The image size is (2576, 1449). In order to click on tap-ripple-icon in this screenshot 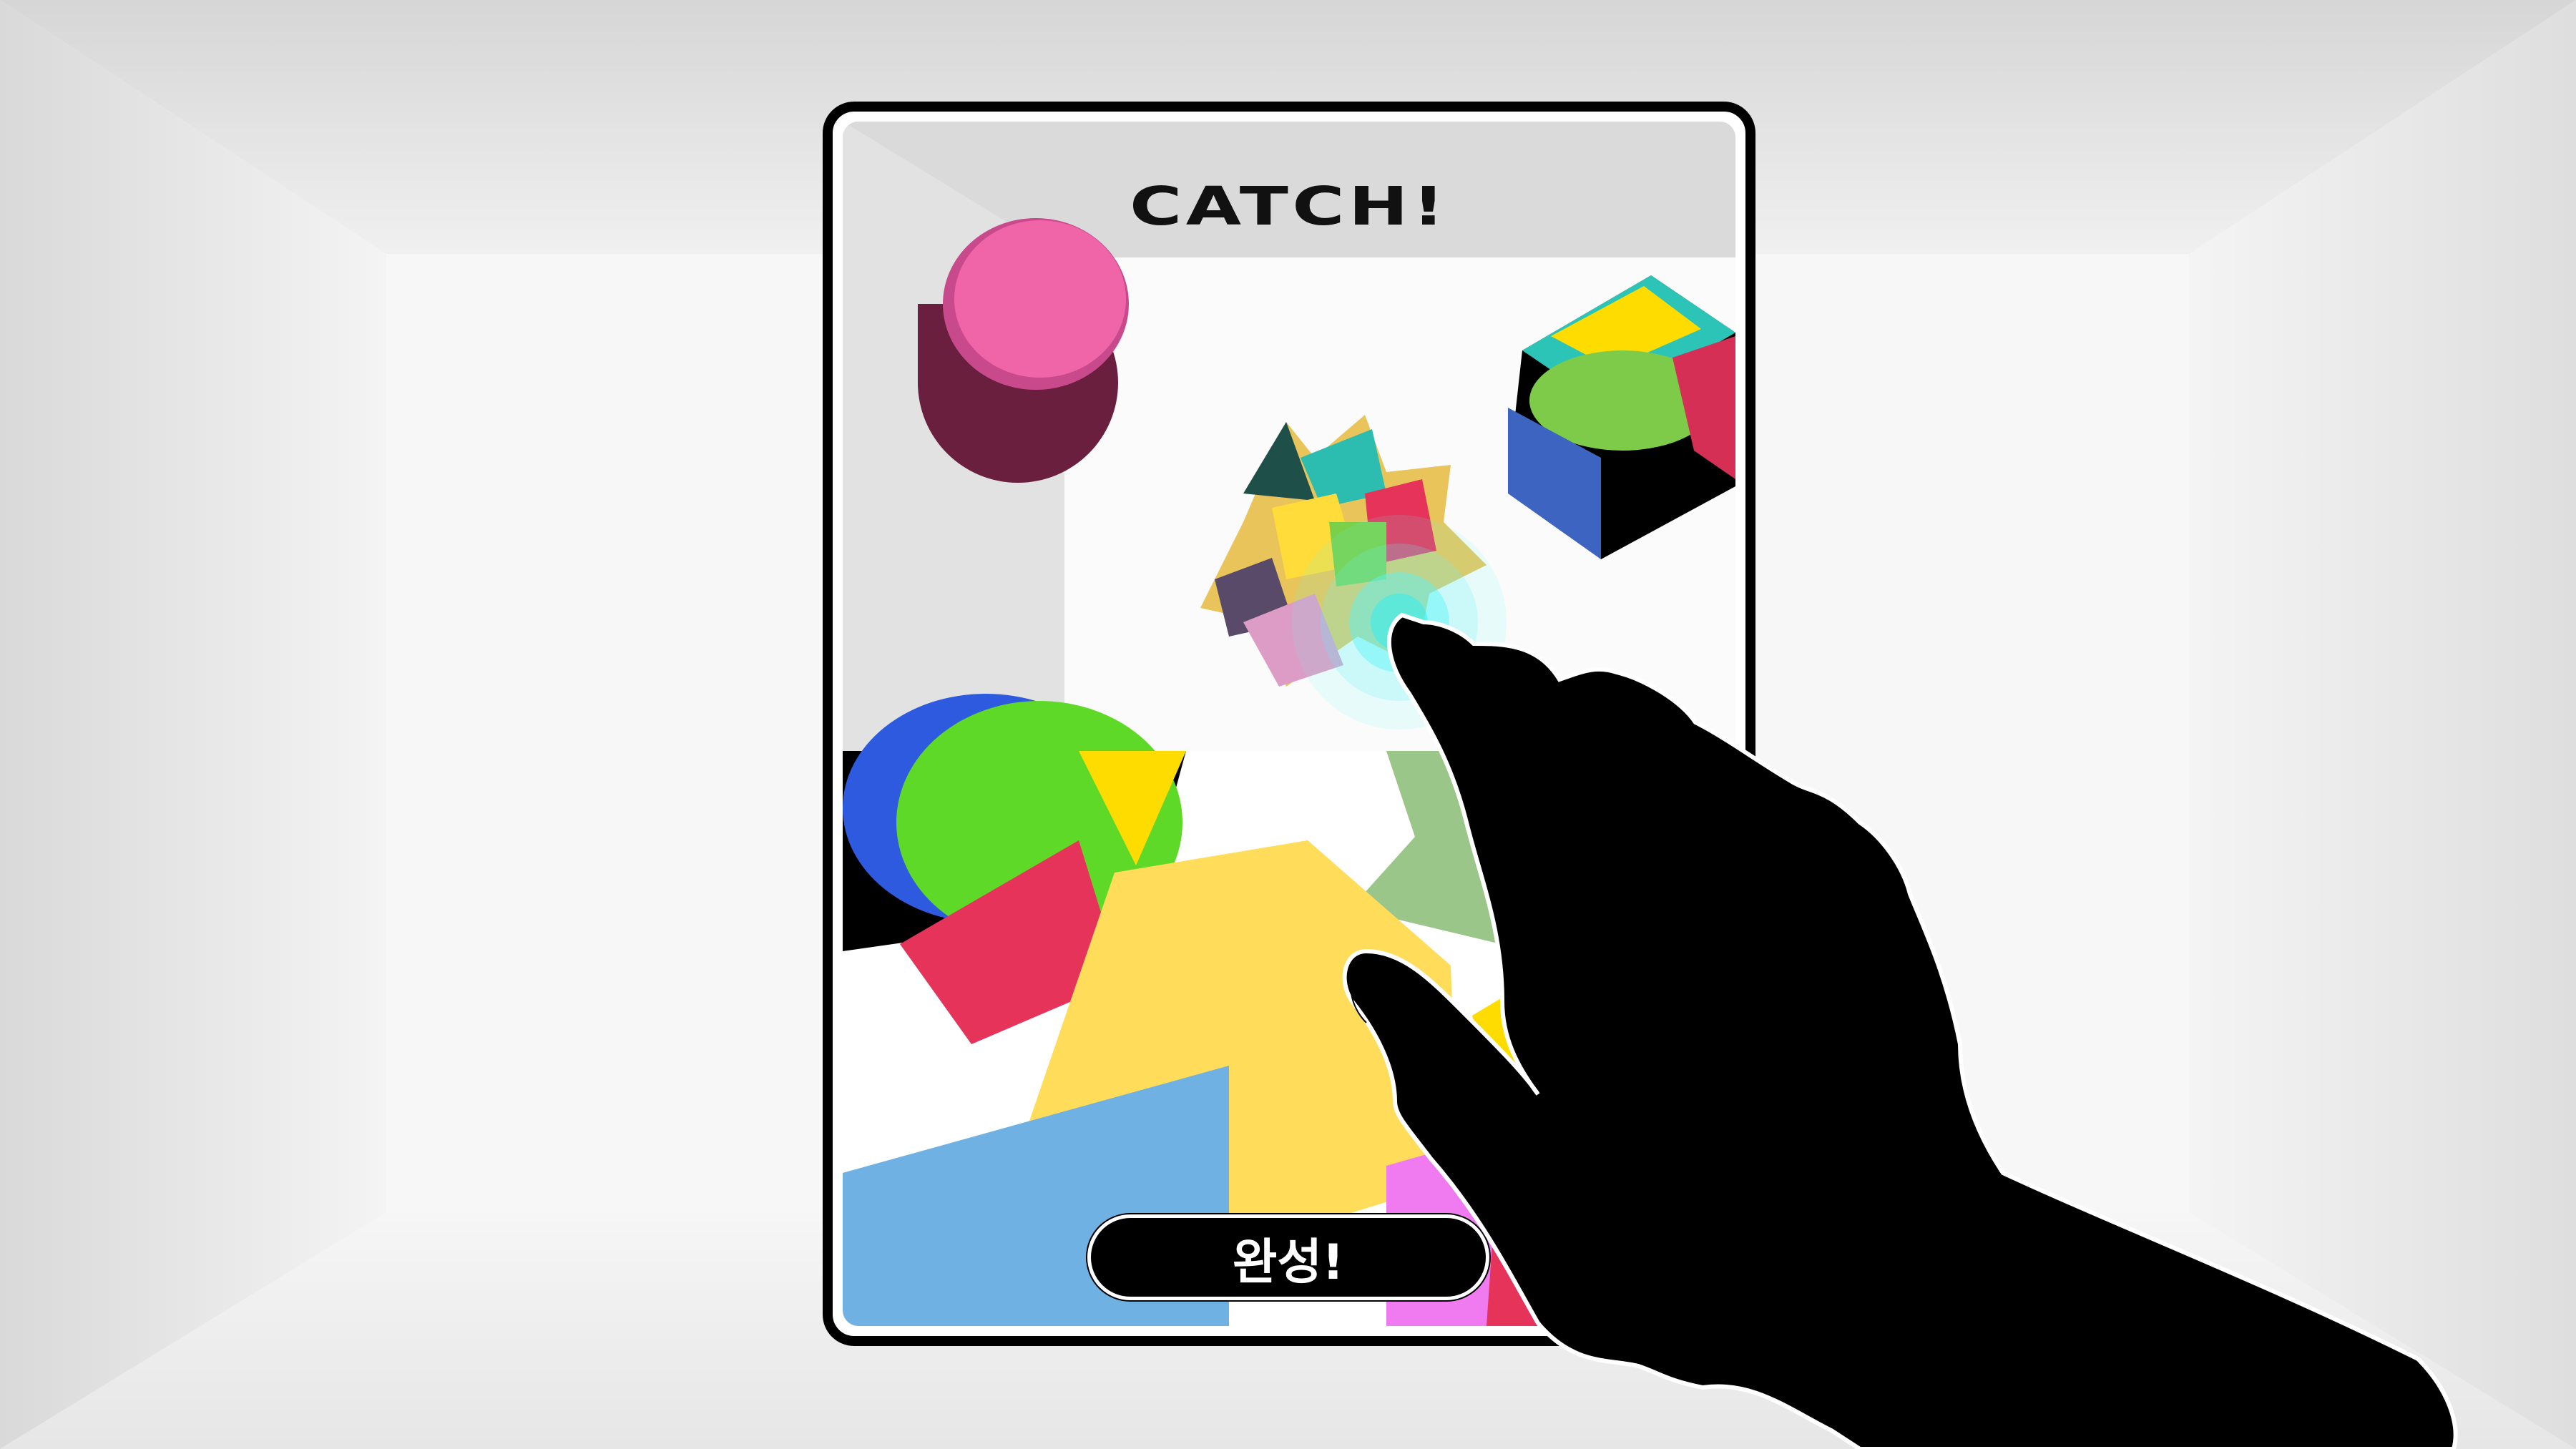, I will do `click(1399, 622)`.